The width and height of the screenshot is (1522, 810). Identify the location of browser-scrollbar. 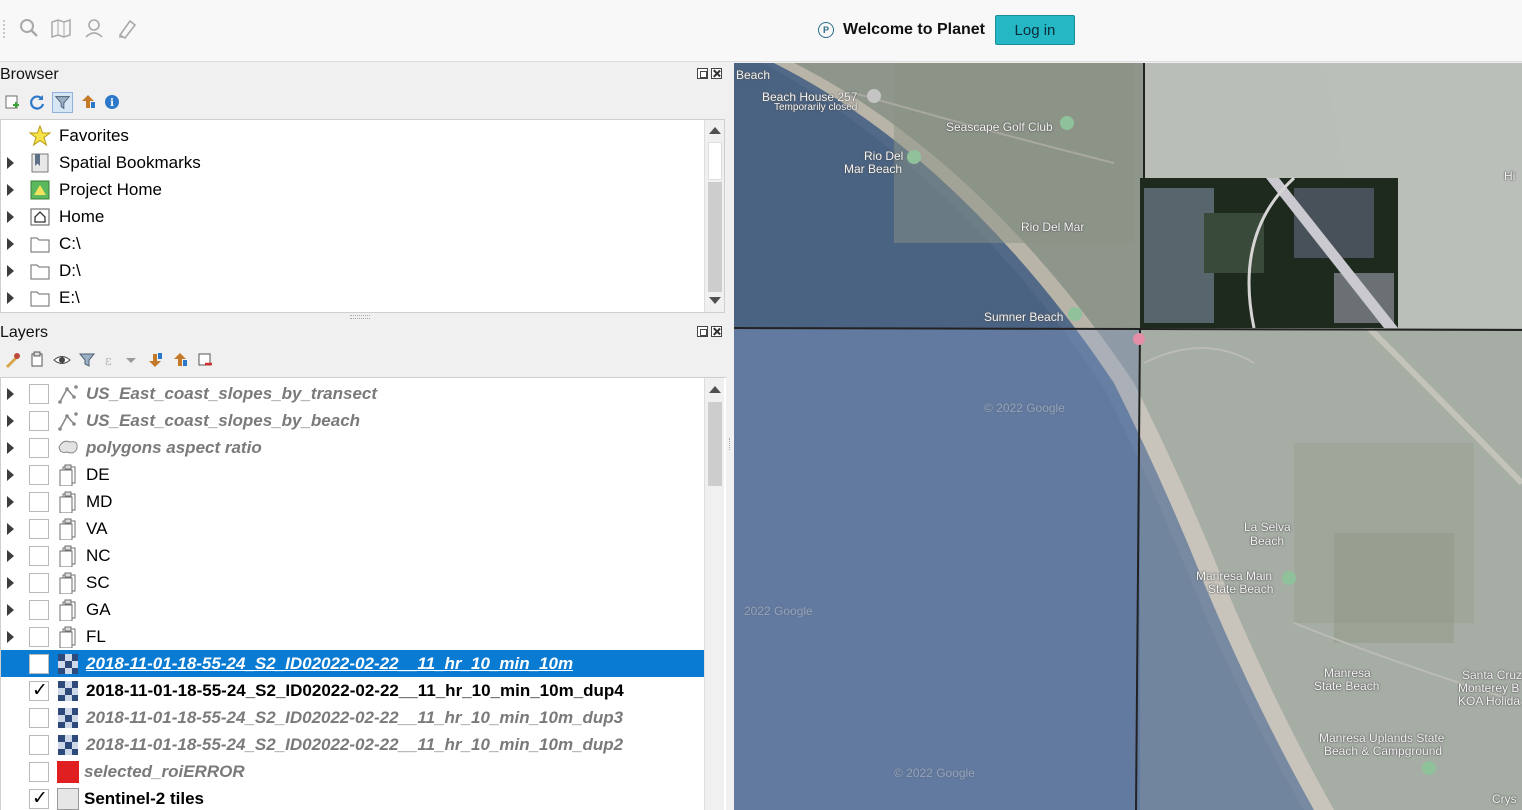
(714, 216).